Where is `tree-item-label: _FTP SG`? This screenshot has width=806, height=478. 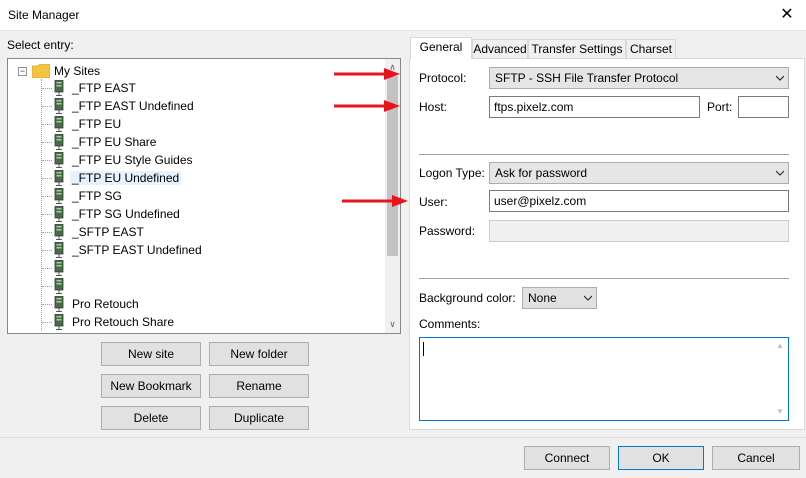 tree-item-label: _FTP SG is located at coordinates (97, 196).